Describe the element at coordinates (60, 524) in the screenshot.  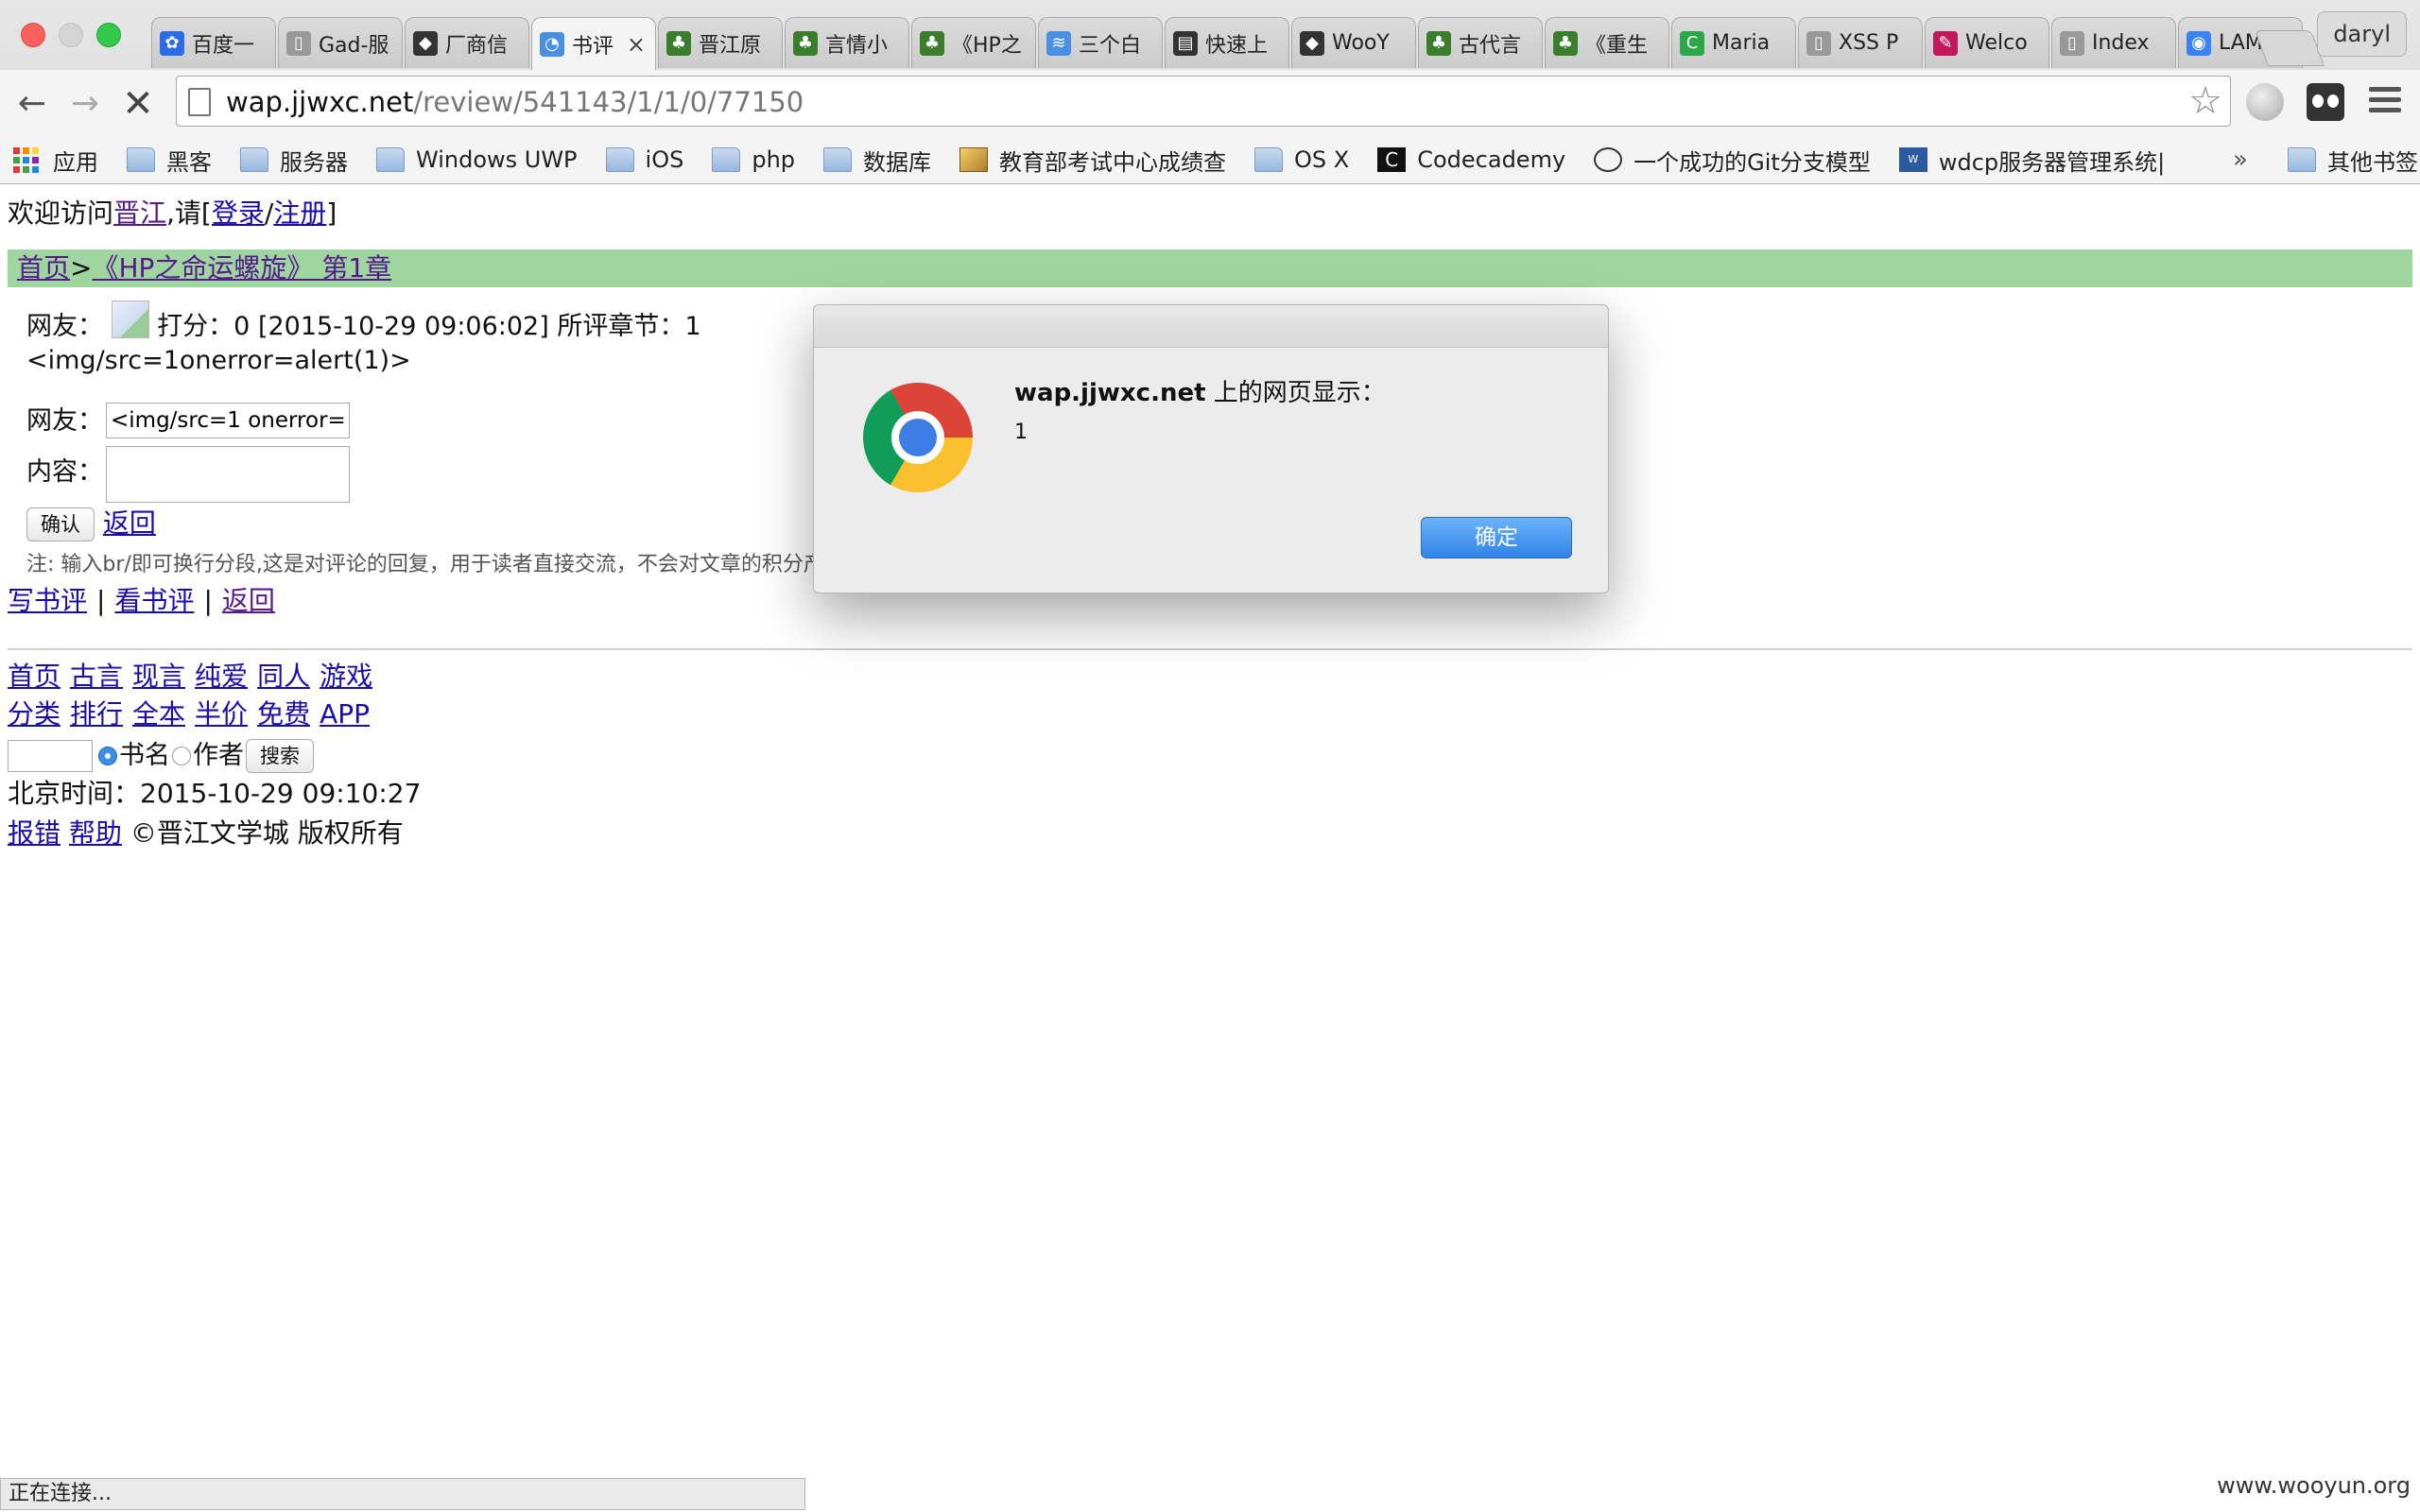
I see `confirm-button: 确认` at that location.